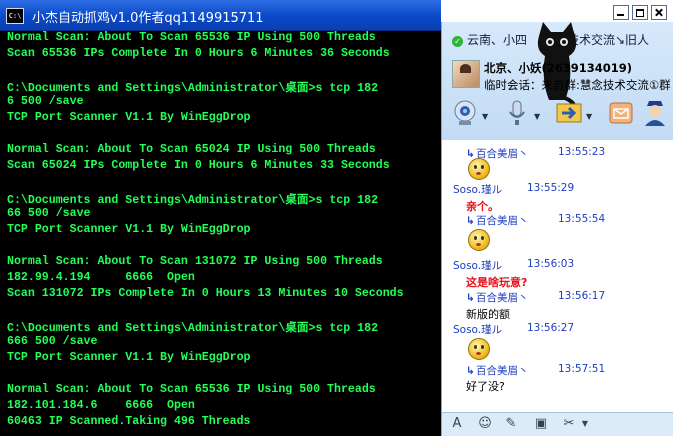  What do you see at coordinates (129, 421) in the screenshot?
I see `console-line: 60463 IP Scanned.Taking 496 Threads` at bounding box center [129, 421].